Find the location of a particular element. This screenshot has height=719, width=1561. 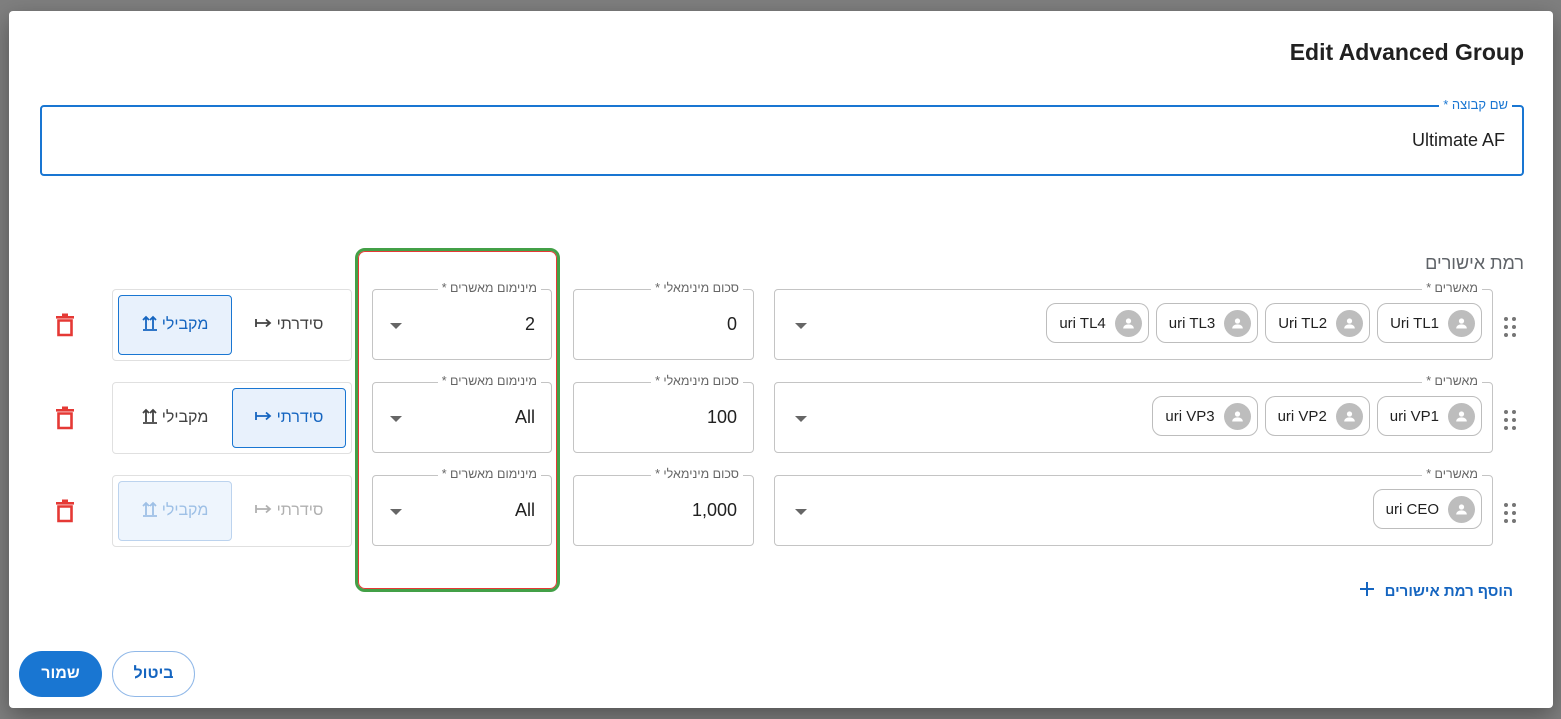

approver-chips: uri VP1 uri VP2 uri VP3 is located at coordinates (1317, 416).